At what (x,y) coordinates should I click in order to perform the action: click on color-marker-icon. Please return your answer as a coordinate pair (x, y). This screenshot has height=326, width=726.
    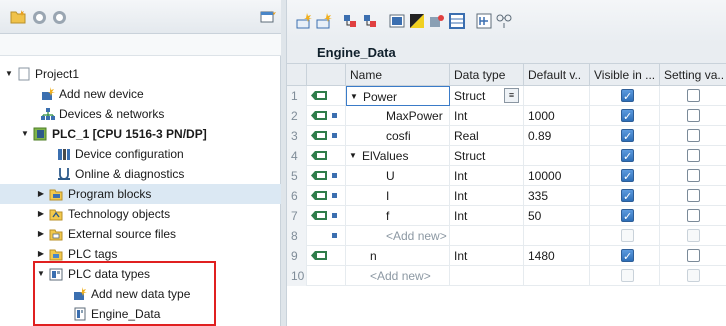
    Looking at the image, I should click on (417, 21).